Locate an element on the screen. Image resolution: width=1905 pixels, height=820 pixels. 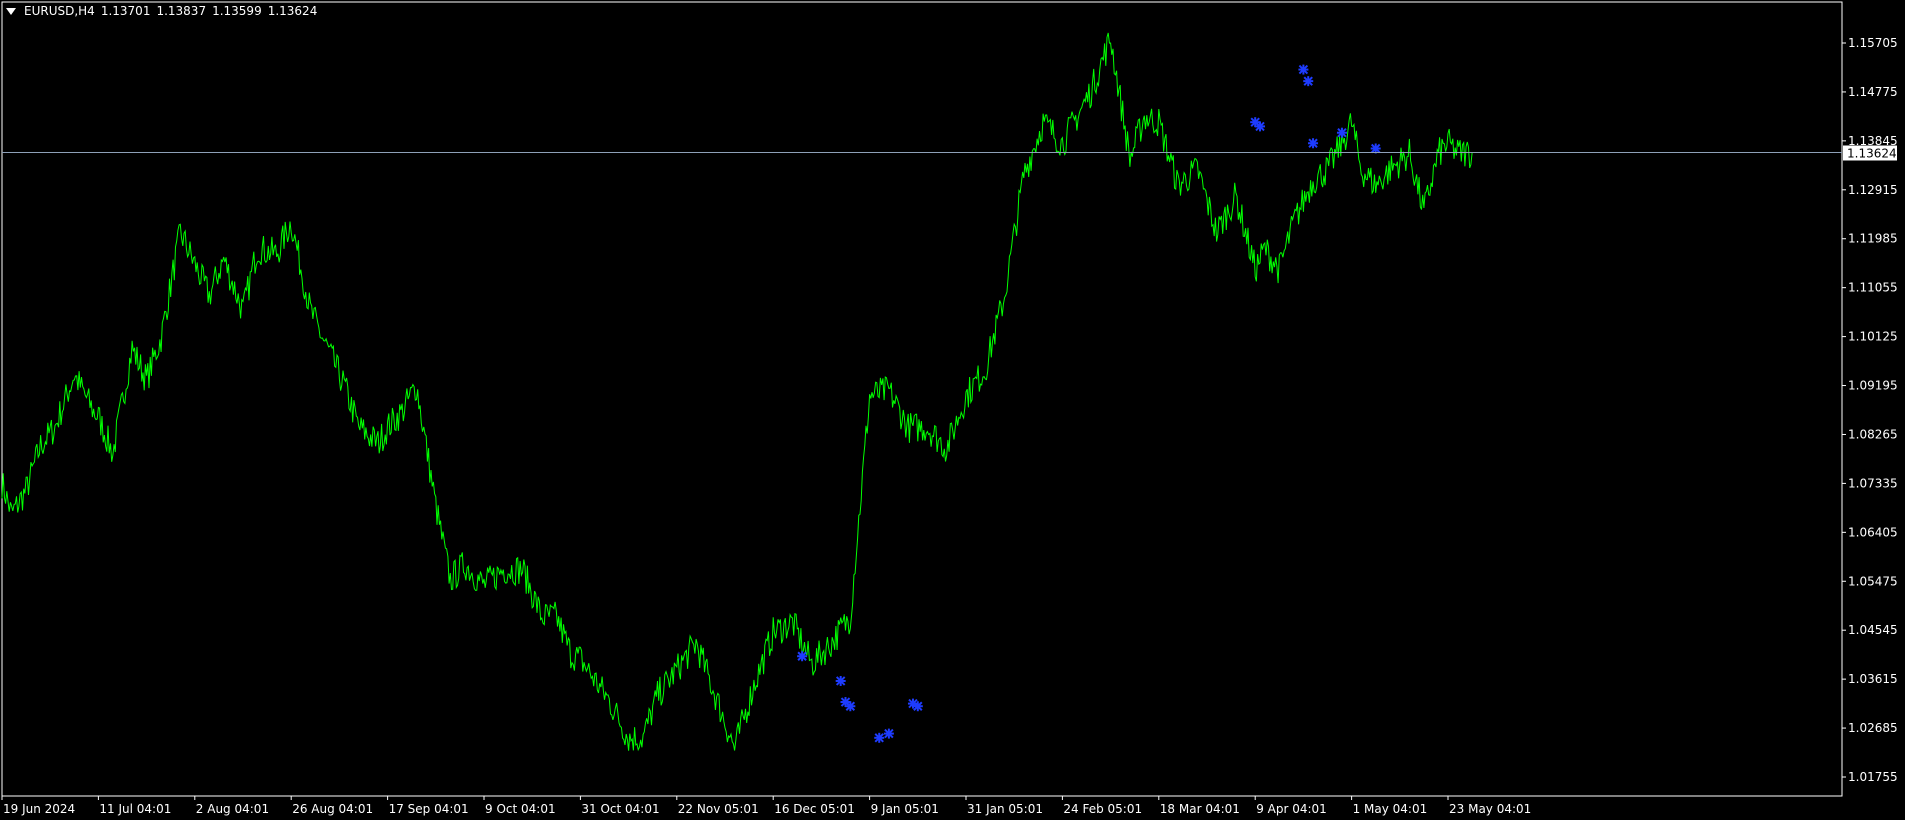
x-tick-label: 19 Jun 2024 is located at coordinates (39, 809).